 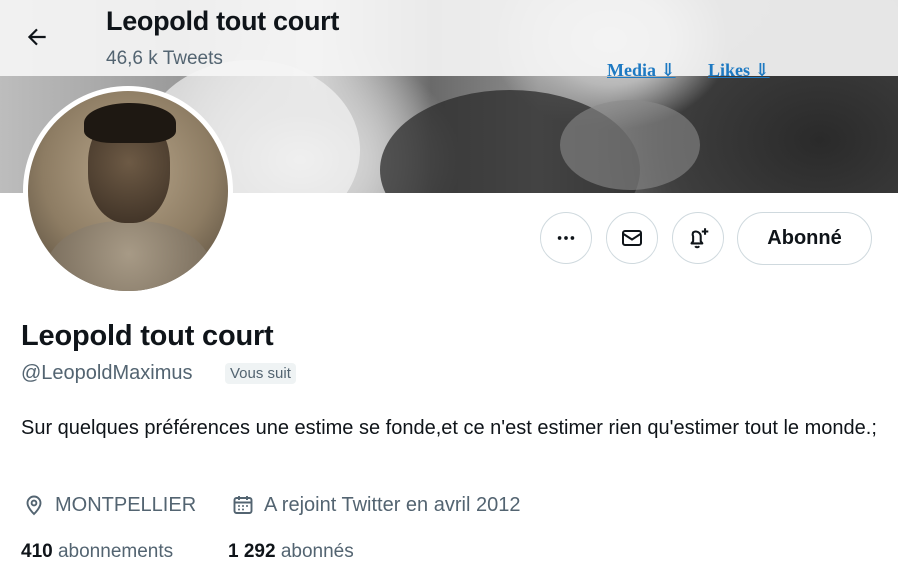 What do you see at coordinates (317, 551) in the screenshot?
I see `followers-label: abonnés` at bounding box center [317, 551].